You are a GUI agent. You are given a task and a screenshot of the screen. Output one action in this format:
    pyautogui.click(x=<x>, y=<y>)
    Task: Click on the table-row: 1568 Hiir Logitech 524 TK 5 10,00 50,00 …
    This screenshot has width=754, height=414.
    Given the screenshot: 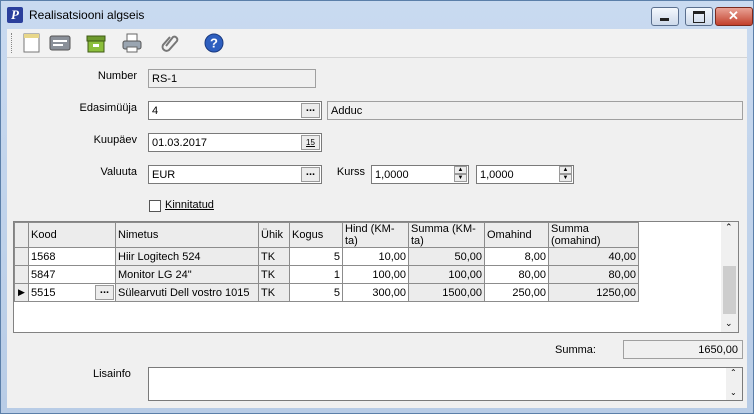 What is the action you would take?
    pyautogui.click(x=326, y=256)
    